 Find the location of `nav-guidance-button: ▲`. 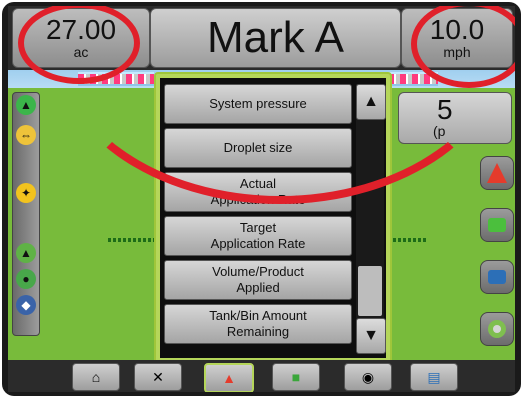

nav-guidance-button: ▲ is located at coordinates (229, 377).